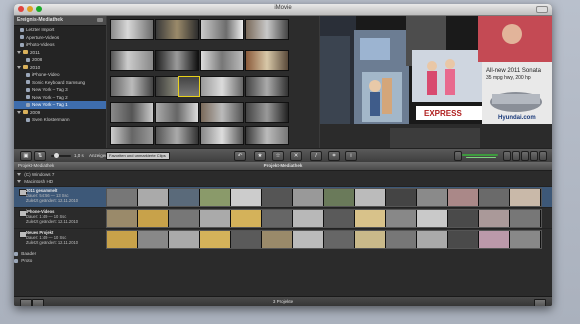  I want to click on music-browser-button, so click(507, 156).